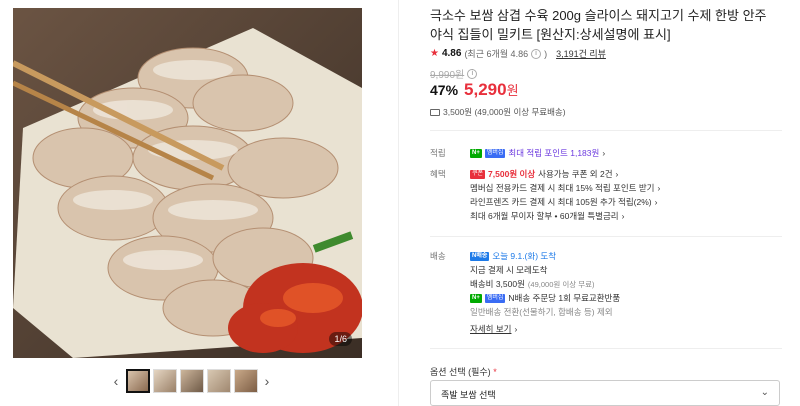 The height and width of the screenshot is (406, 800). I want to click on option-selected-value: 족발 보쌈 선택, so click(468, 395).